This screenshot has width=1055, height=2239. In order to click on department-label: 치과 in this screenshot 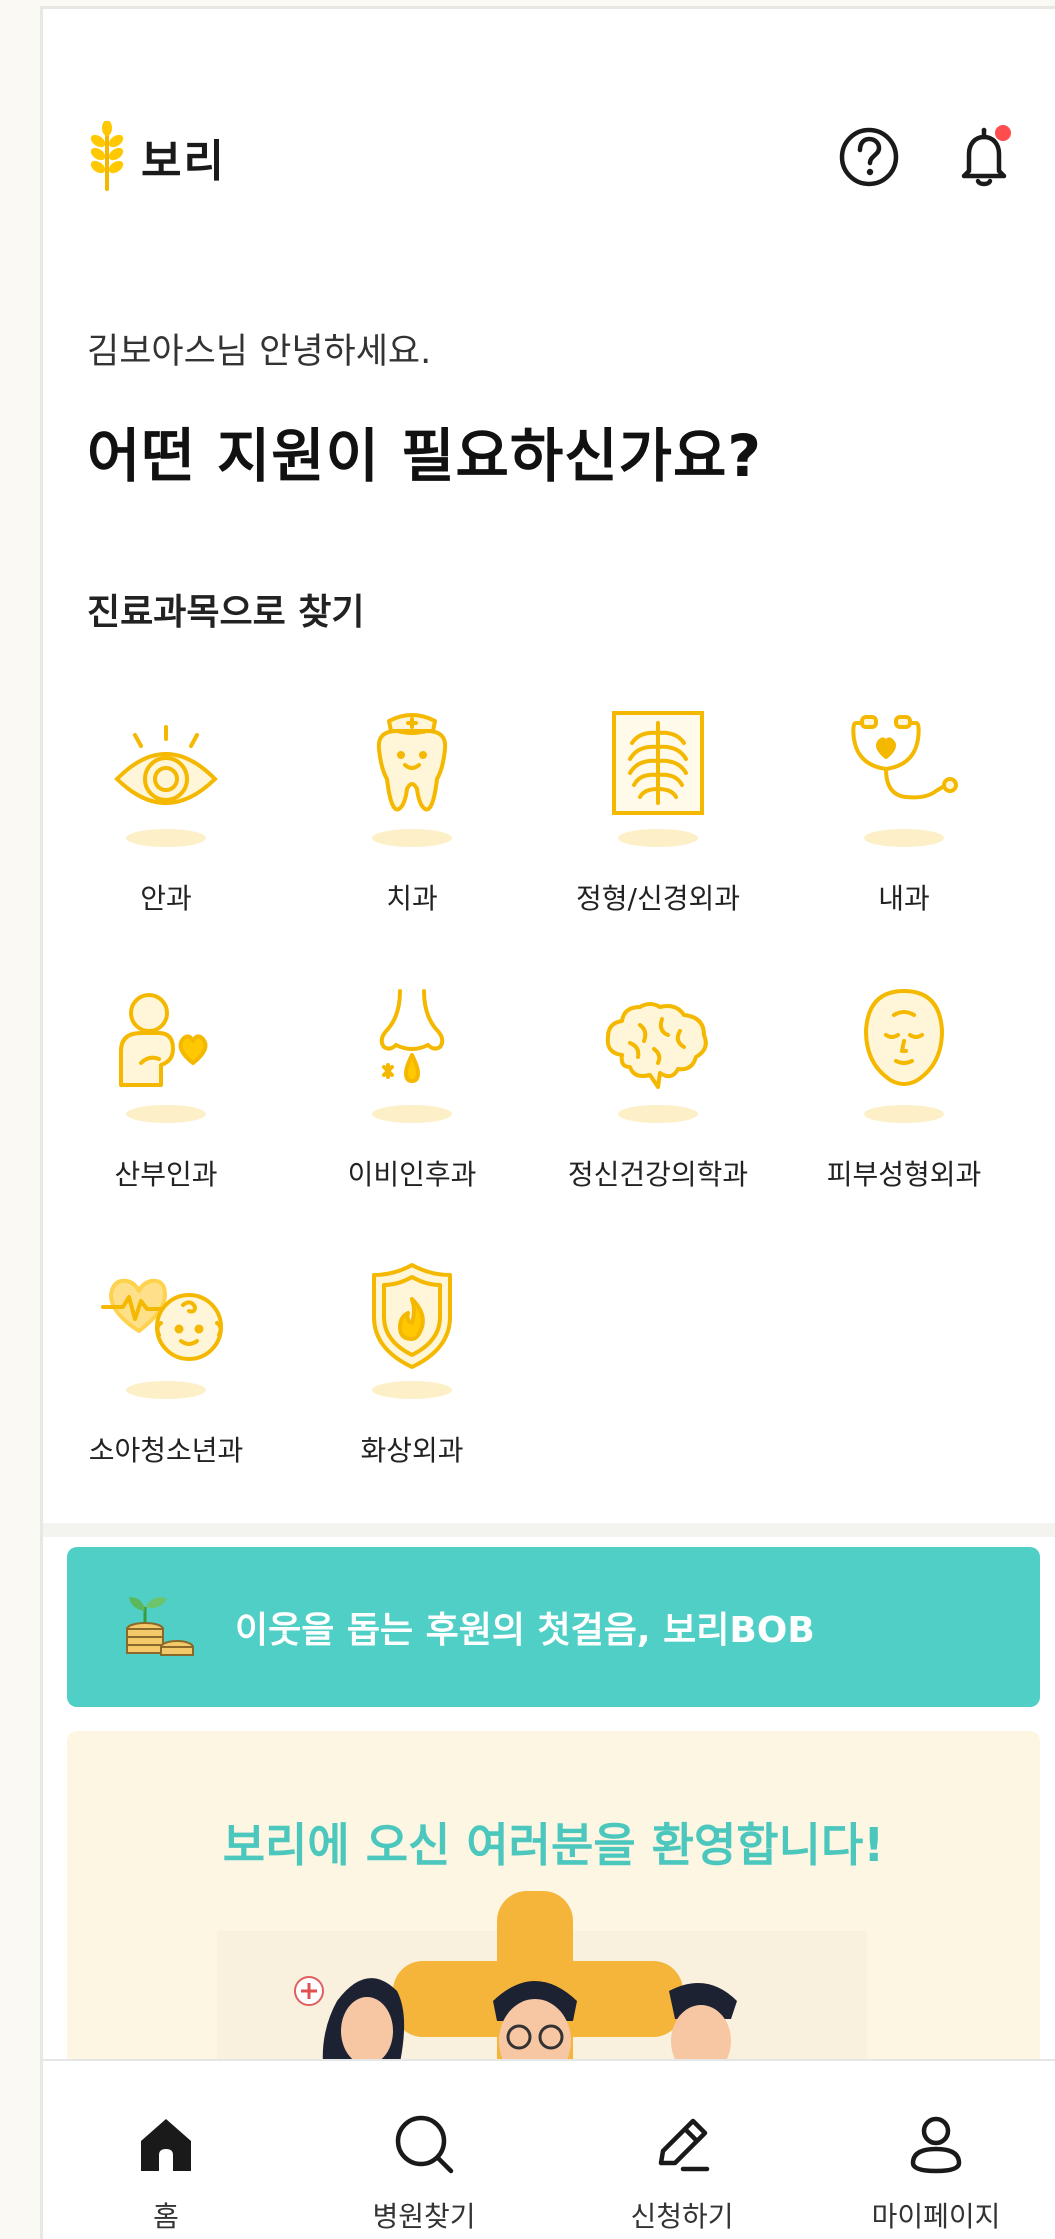, I will do `click(412, 898)`.